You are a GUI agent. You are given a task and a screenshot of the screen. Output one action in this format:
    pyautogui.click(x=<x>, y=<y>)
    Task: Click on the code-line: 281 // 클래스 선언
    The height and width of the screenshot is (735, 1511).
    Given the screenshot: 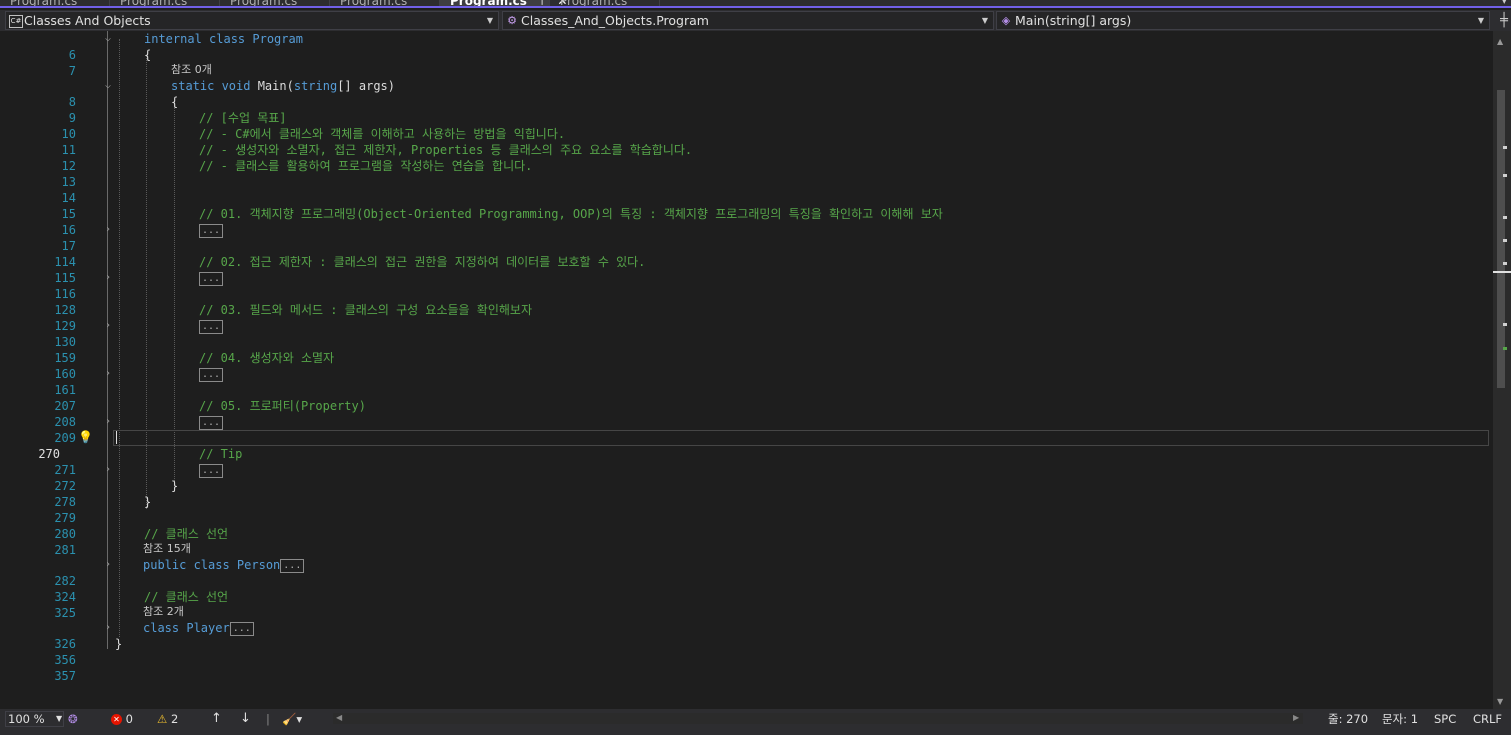 What is the action you would take?
    pyautogui.click(x=141, y=542)
    